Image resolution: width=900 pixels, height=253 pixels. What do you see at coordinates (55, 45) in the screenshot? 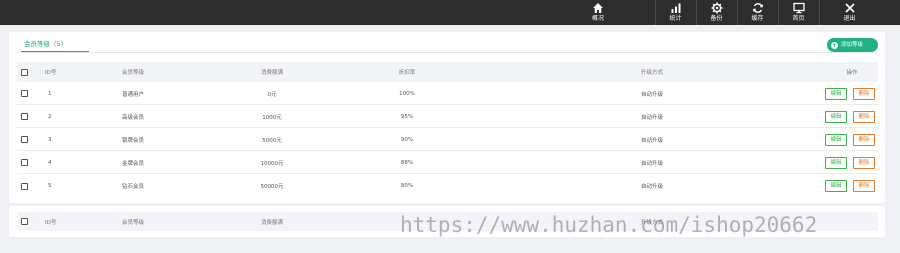
I see `tab-member-levels: 会员等级（5）` at bounding box center [55, 45].